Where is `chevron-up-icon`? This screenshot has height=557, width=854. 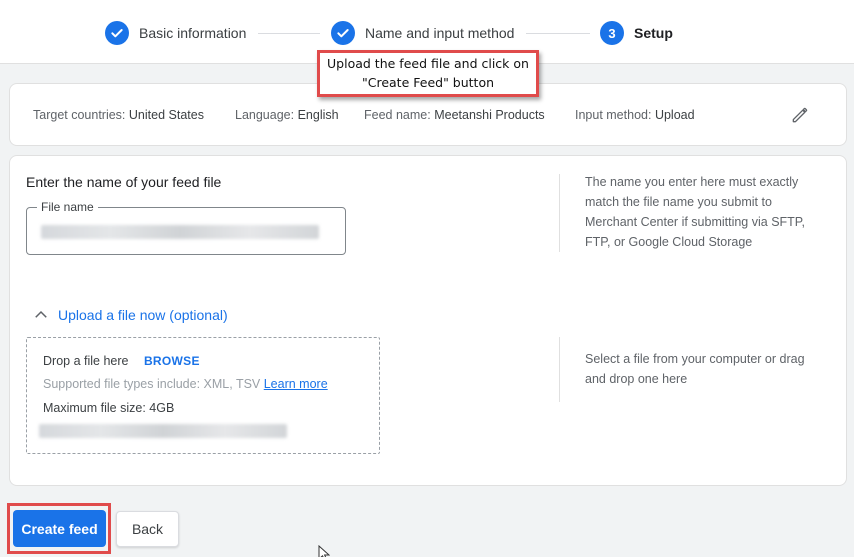 chevron-up-icon is located at coordinates (41, 314).